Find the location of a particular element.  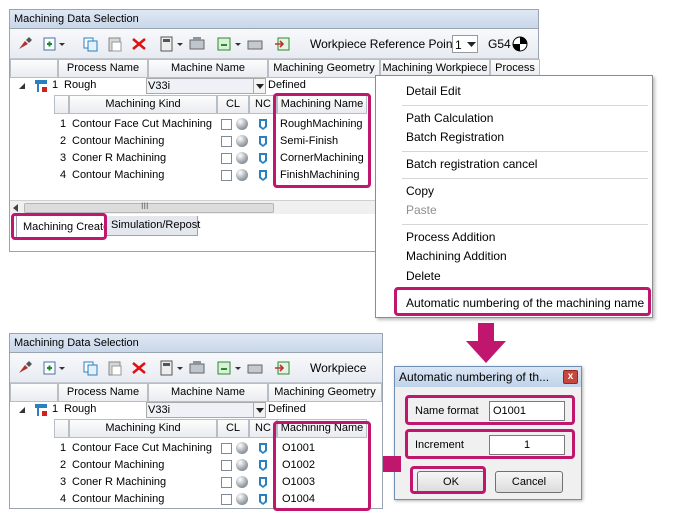

scroll-left-icon is located at coordinates (16, 208).